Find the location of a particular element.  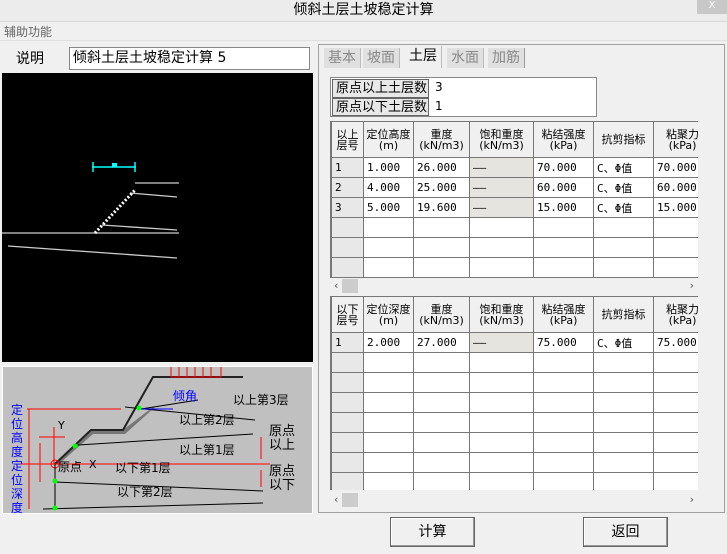

tab-water: 水面 is located at coordinates (465, 58).